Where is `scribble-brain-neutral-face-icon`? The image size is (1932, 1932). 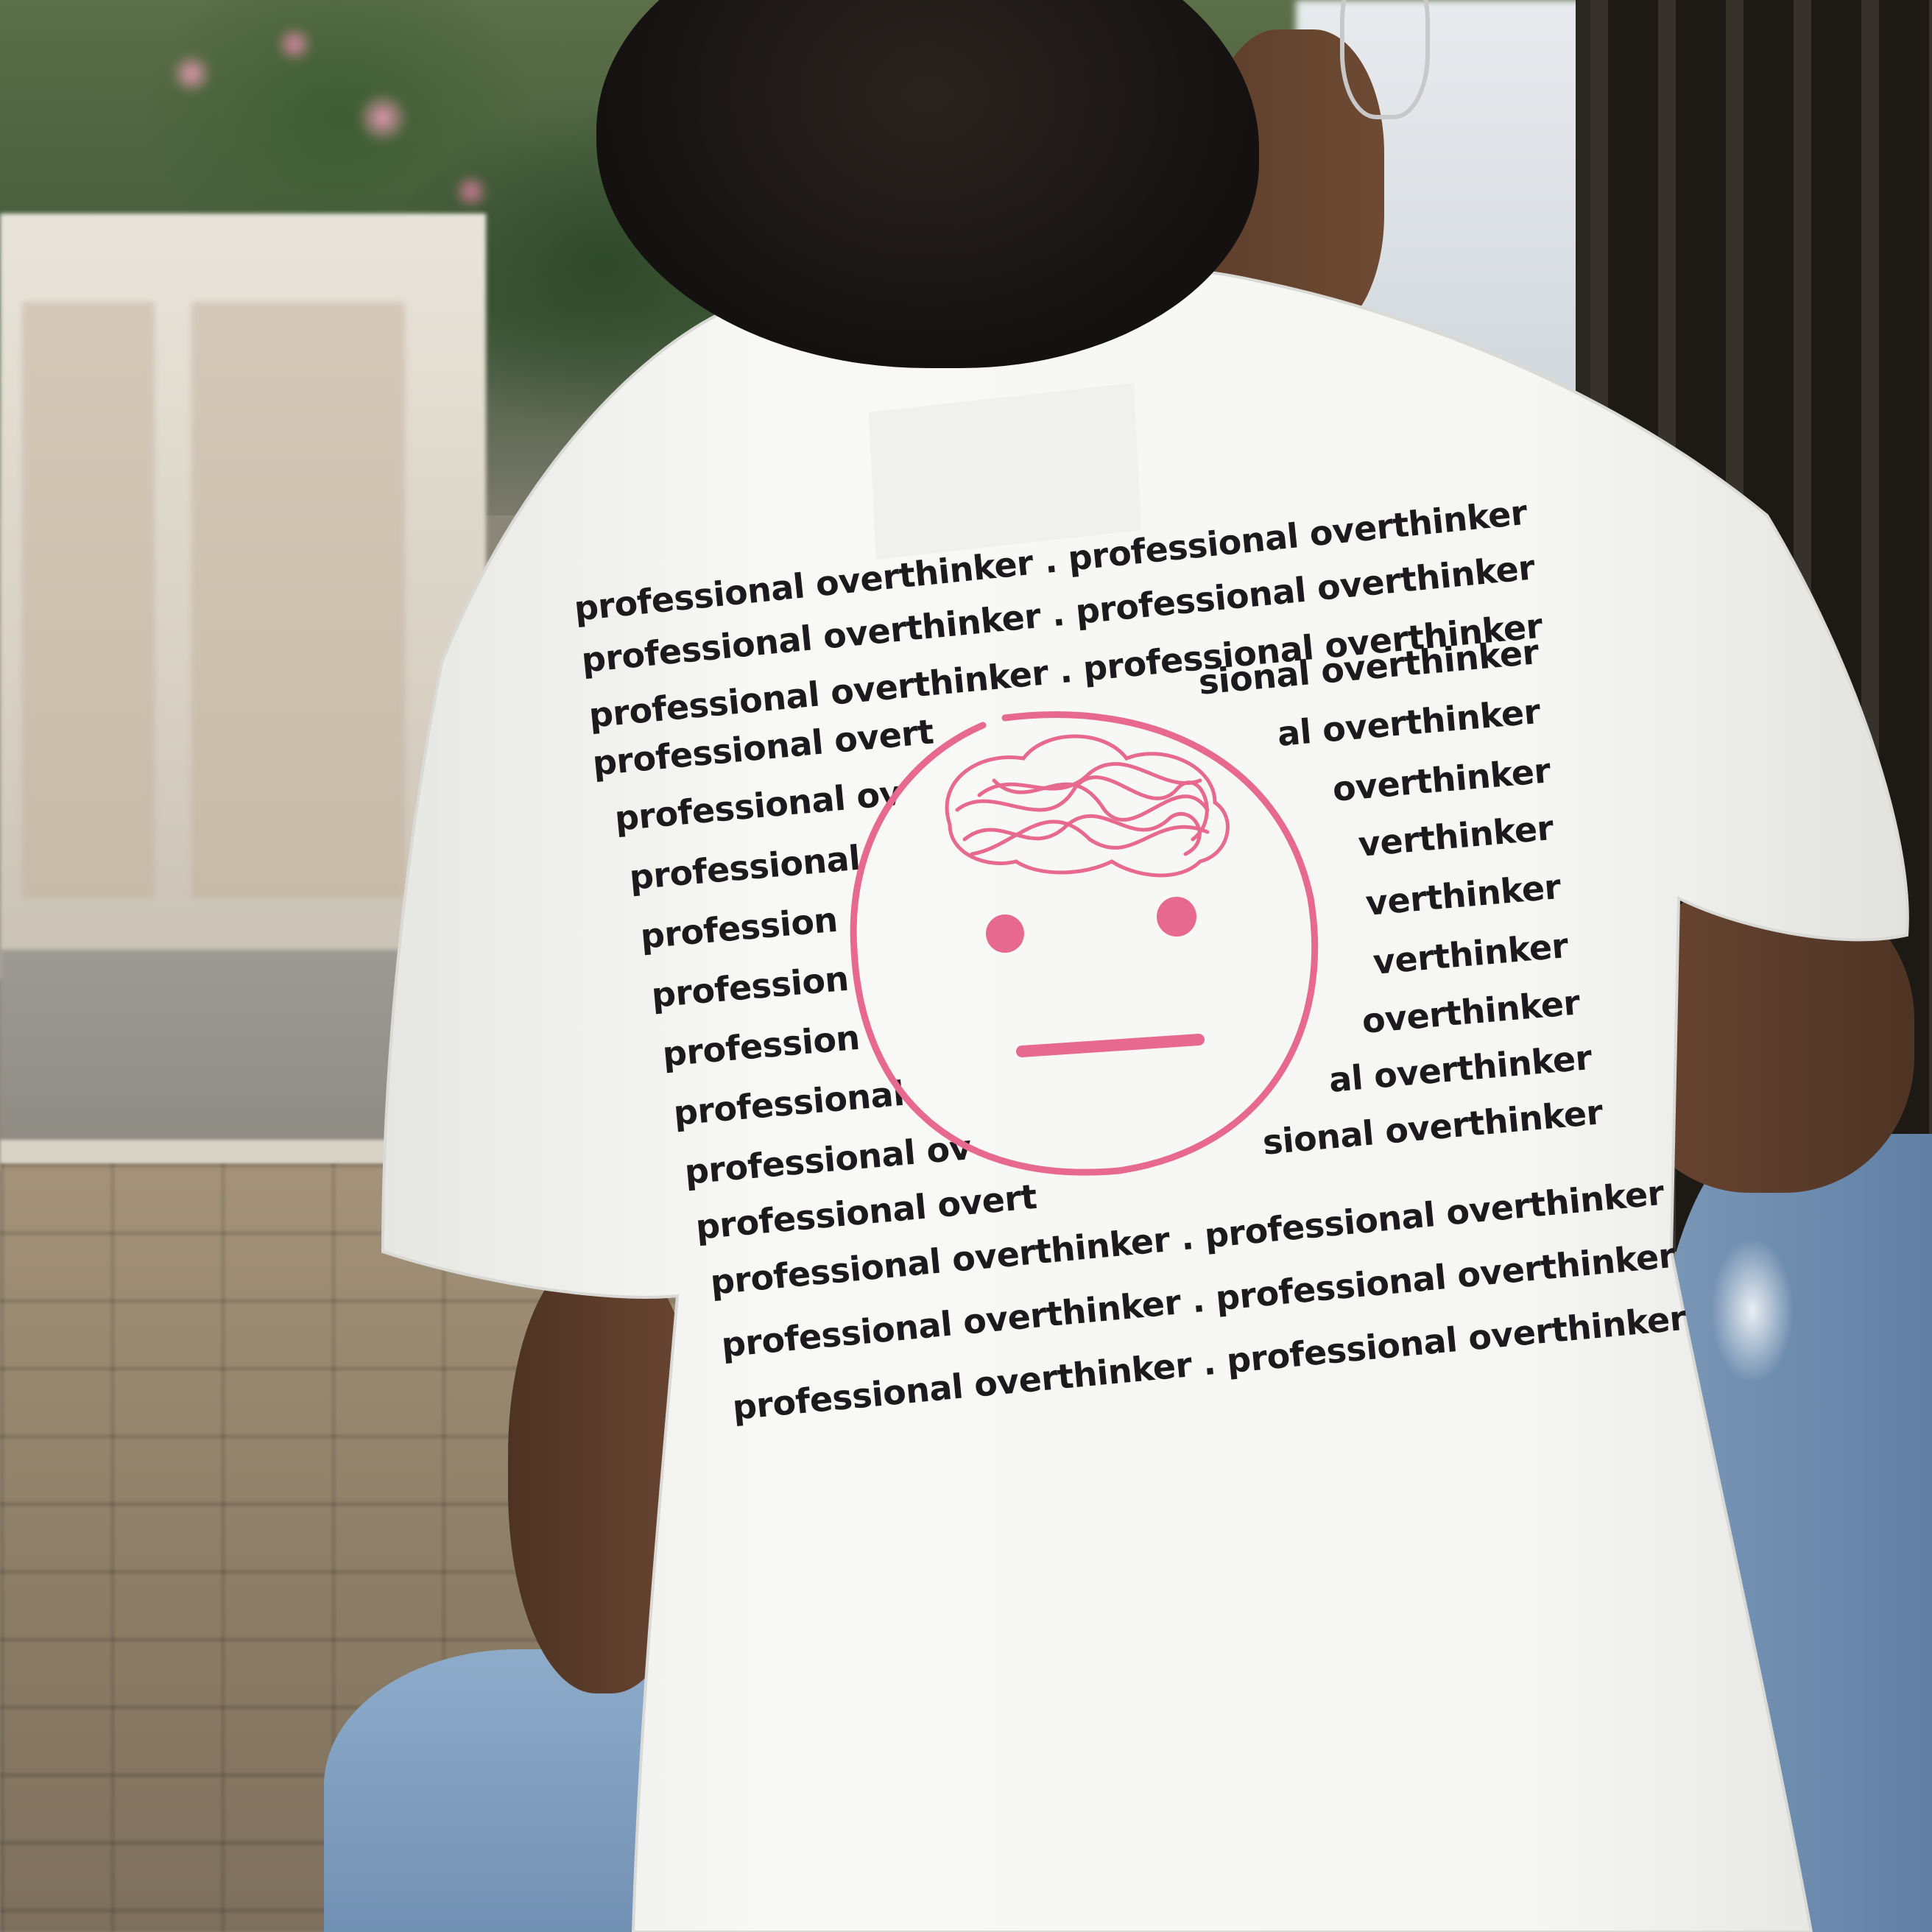
scribble-brain-neutral-face-icon is located at coordinates (1084, 944).